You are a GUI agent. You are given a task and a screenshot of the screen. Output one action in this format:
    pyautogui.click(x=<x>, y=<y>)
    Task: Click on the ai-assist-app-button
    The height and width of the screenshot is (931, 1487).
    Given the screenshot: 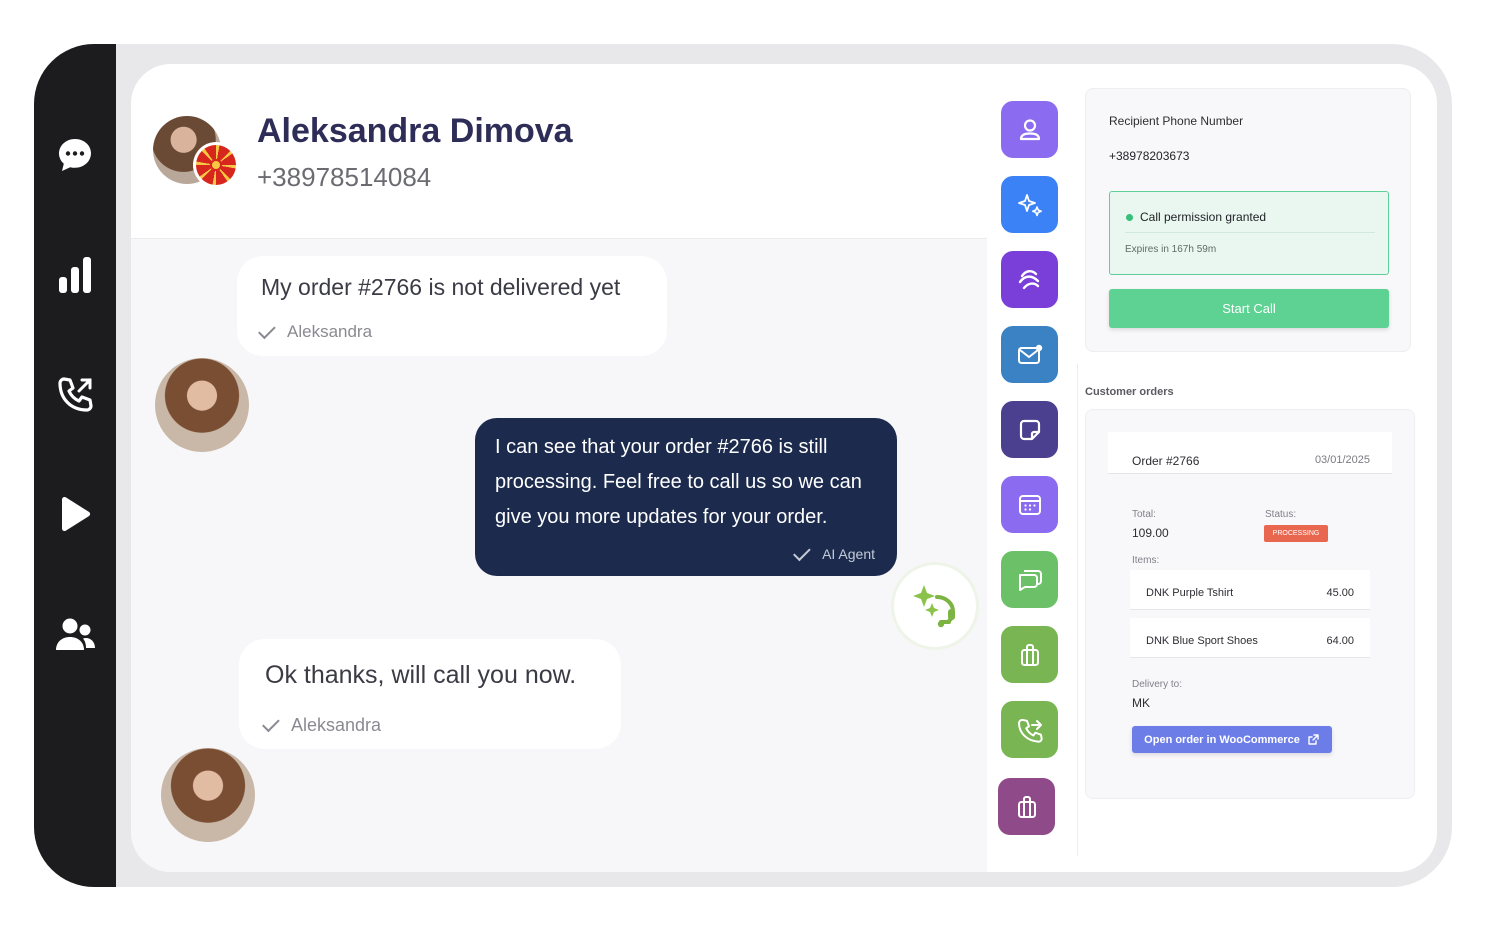 What is the action you would take?
    pyautogui.click(x=1029, y=204)
    